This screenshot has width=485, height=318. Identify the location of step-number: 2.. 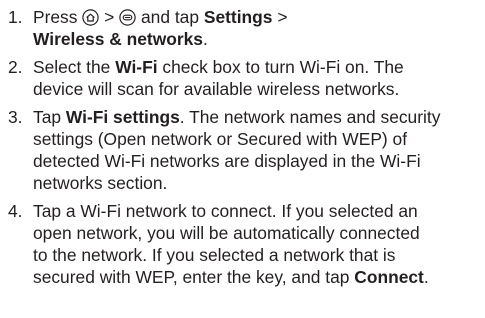
(15, 67).